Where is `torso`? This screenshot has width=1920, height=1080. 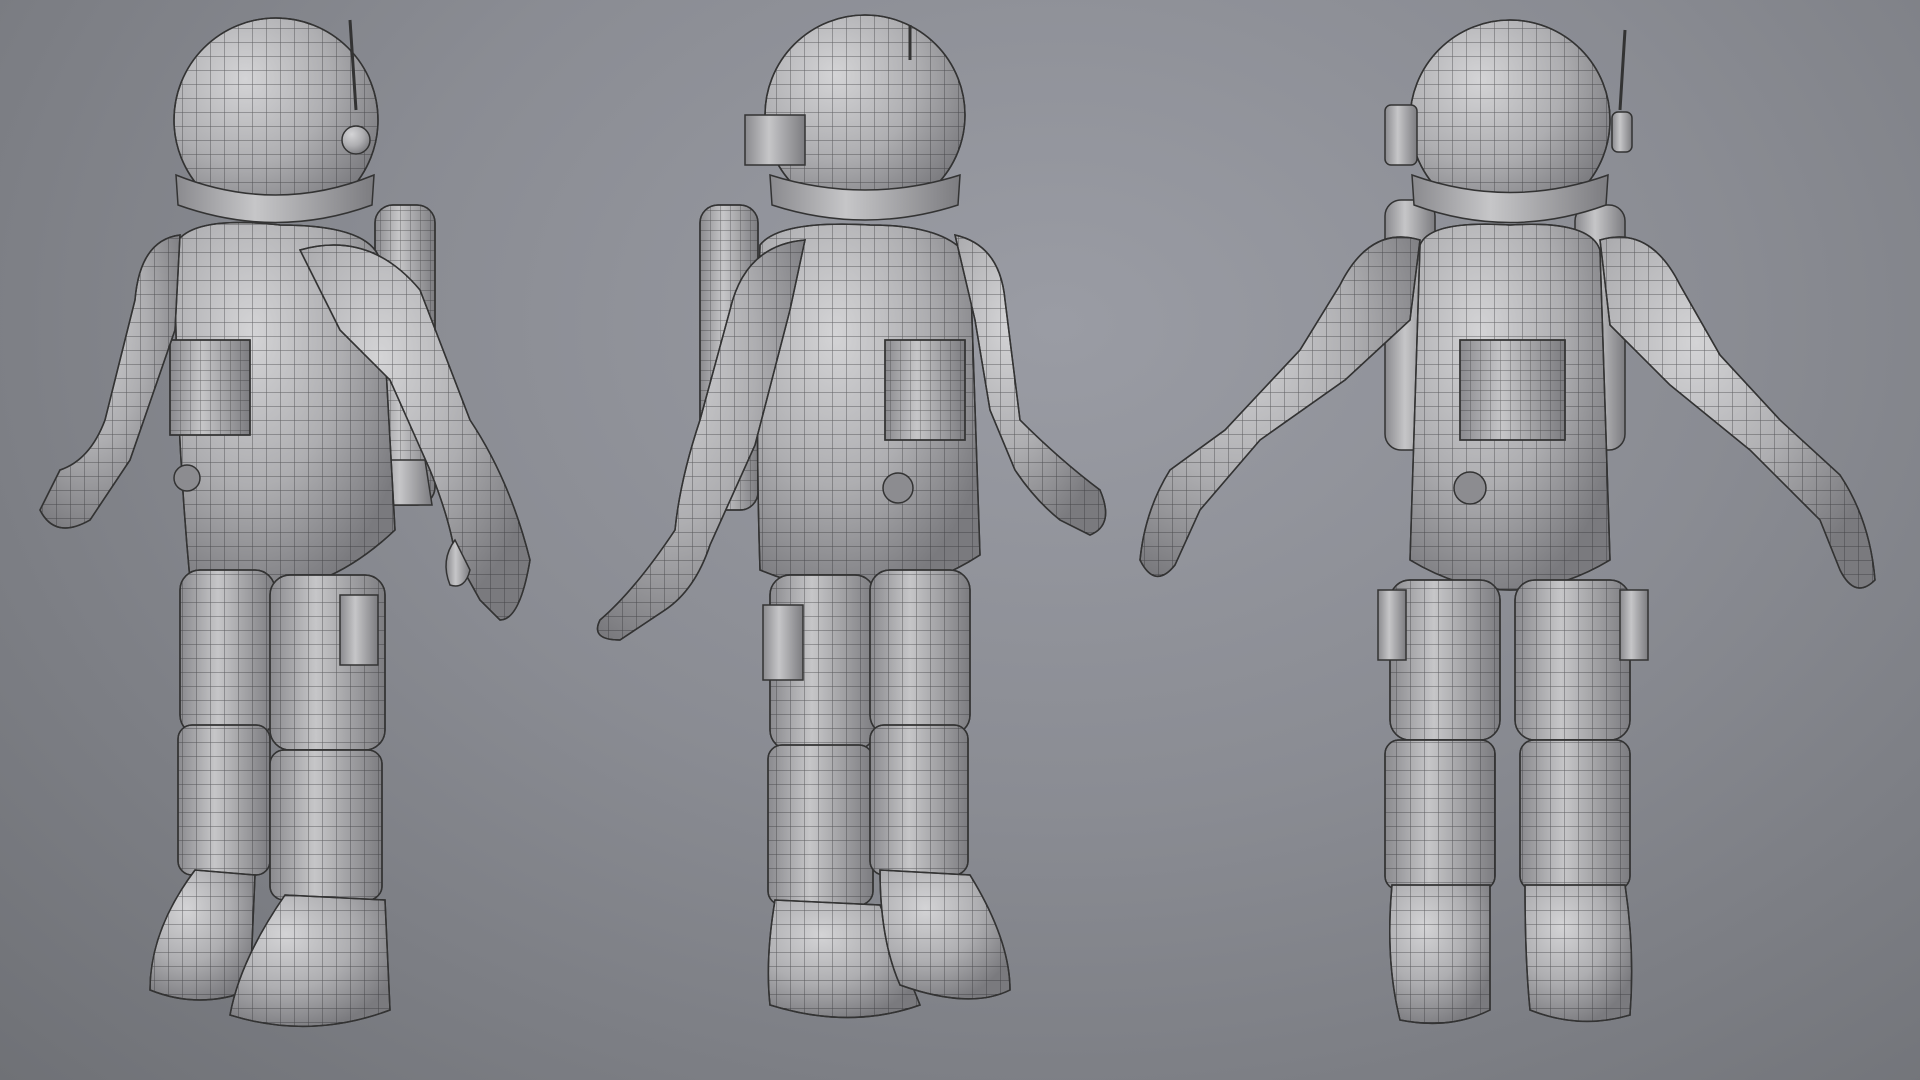 torso is located at coordinates (1510, 407).